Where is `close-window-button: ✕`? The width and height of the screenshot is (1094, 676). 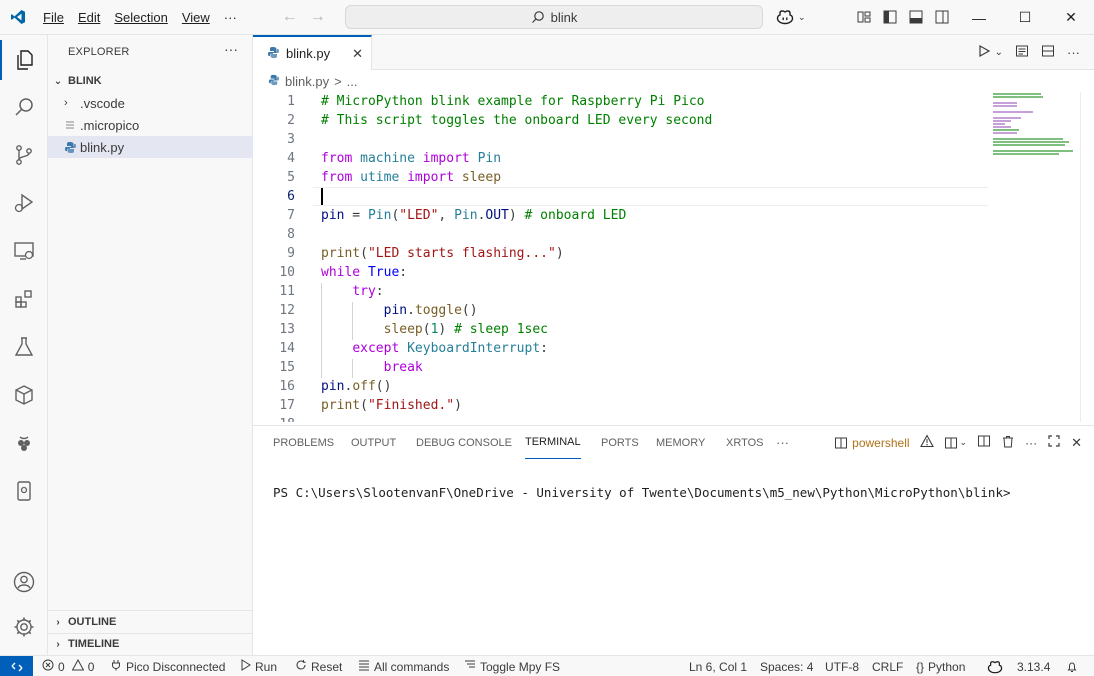
close-window-button: ✕ is located at coordinates (1071, 17).